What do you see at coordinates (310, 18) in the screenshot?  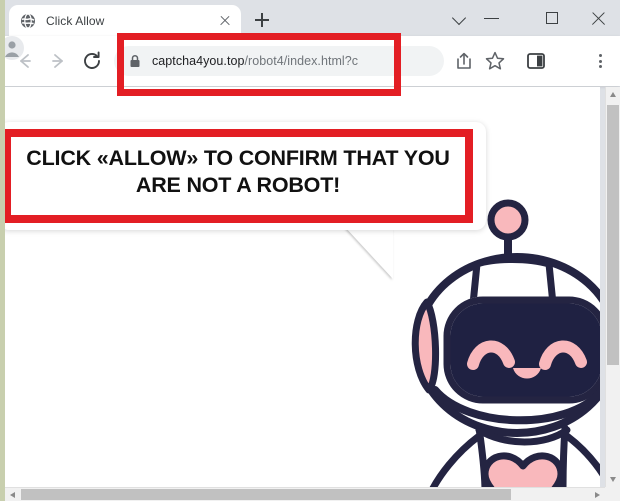 I see `tab-strip: Click Allow` at bounding box center [310, 18].